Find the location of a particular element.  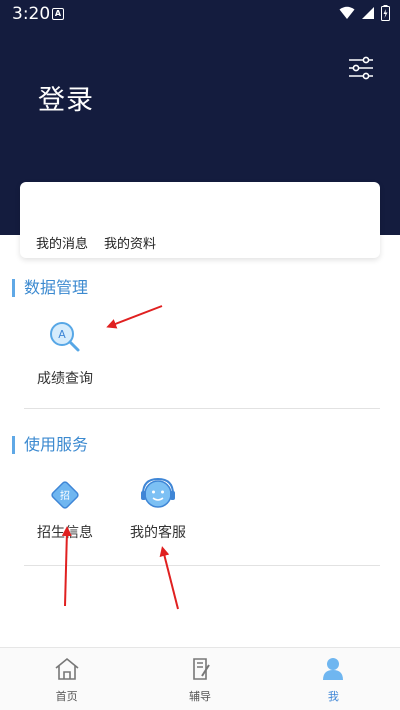

profile-card: 我的消息 我的资料 is located at coordinates (200, 220).